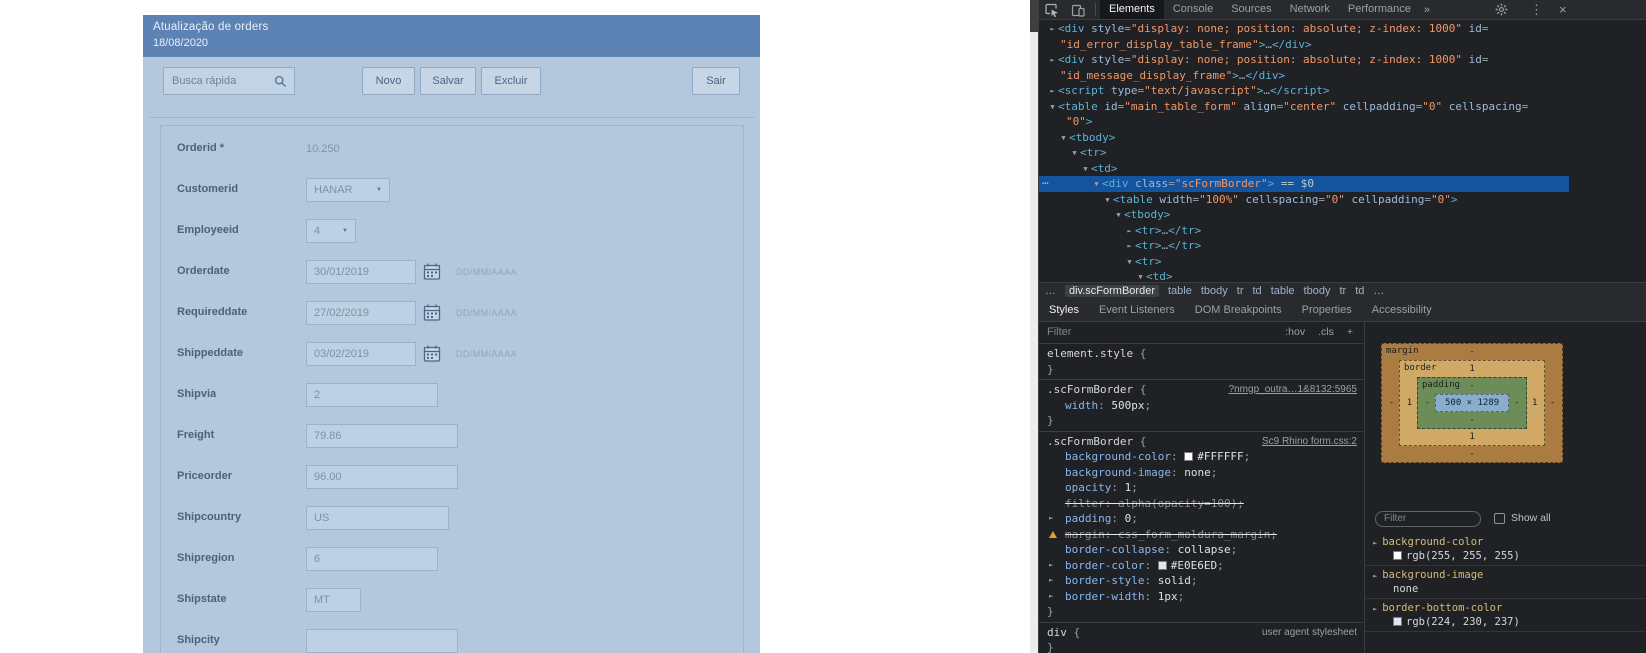  What do you see at coordinates (1201, 597) in the screenshot?
I see `css-property: ► border-width: 1px;` at bounding box center [1201, 597].